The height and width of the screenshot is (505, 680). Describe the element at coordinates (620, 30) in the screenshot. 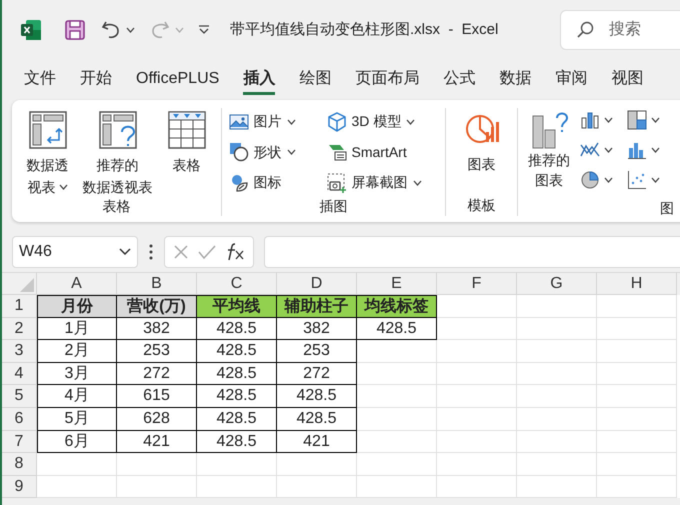

I see `search-field: 搜索` at that location.